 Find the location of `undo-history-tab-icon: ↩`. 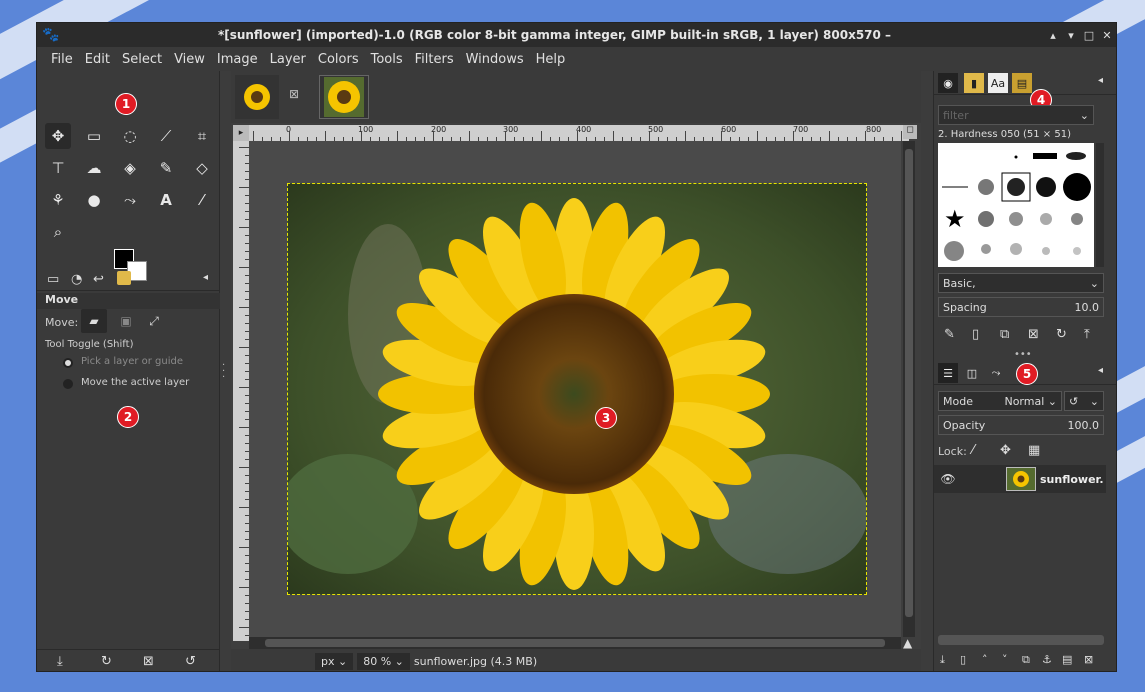

undo-history-tab-icon: ↩ is located at coordinates (98, 279).